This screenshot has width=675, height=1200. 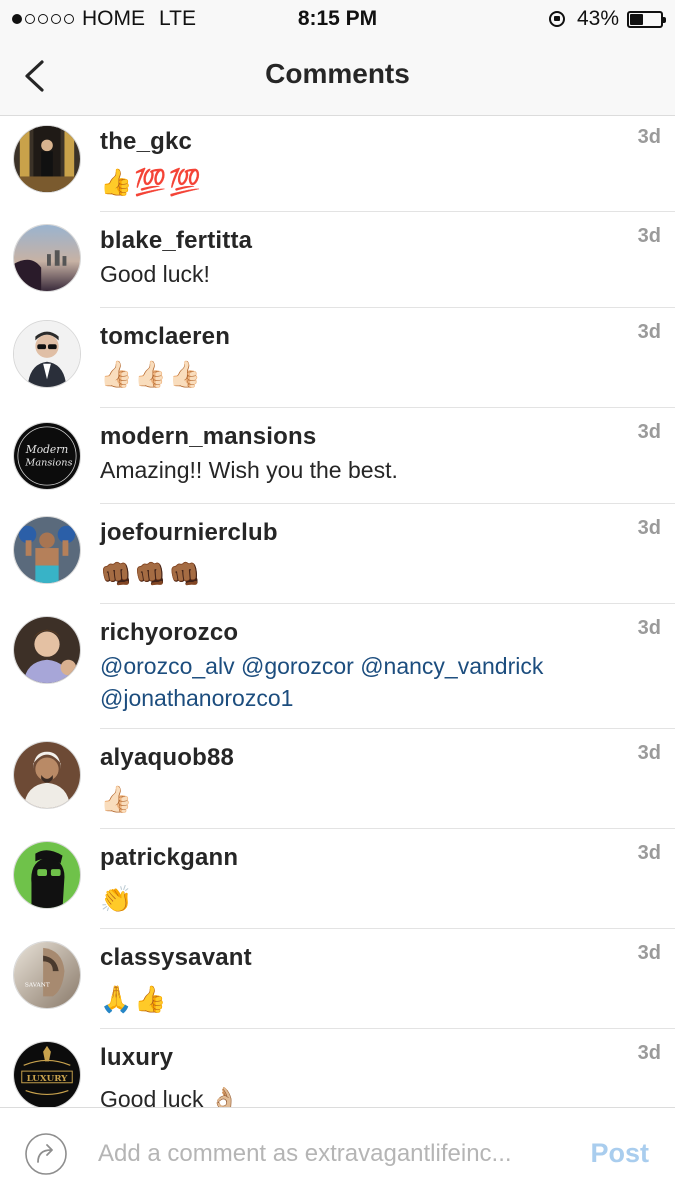 What do you see at coordinates (47, 354) in the screenshot?
I see `tomclaeren-avatar` at bounding box center [47, 354].